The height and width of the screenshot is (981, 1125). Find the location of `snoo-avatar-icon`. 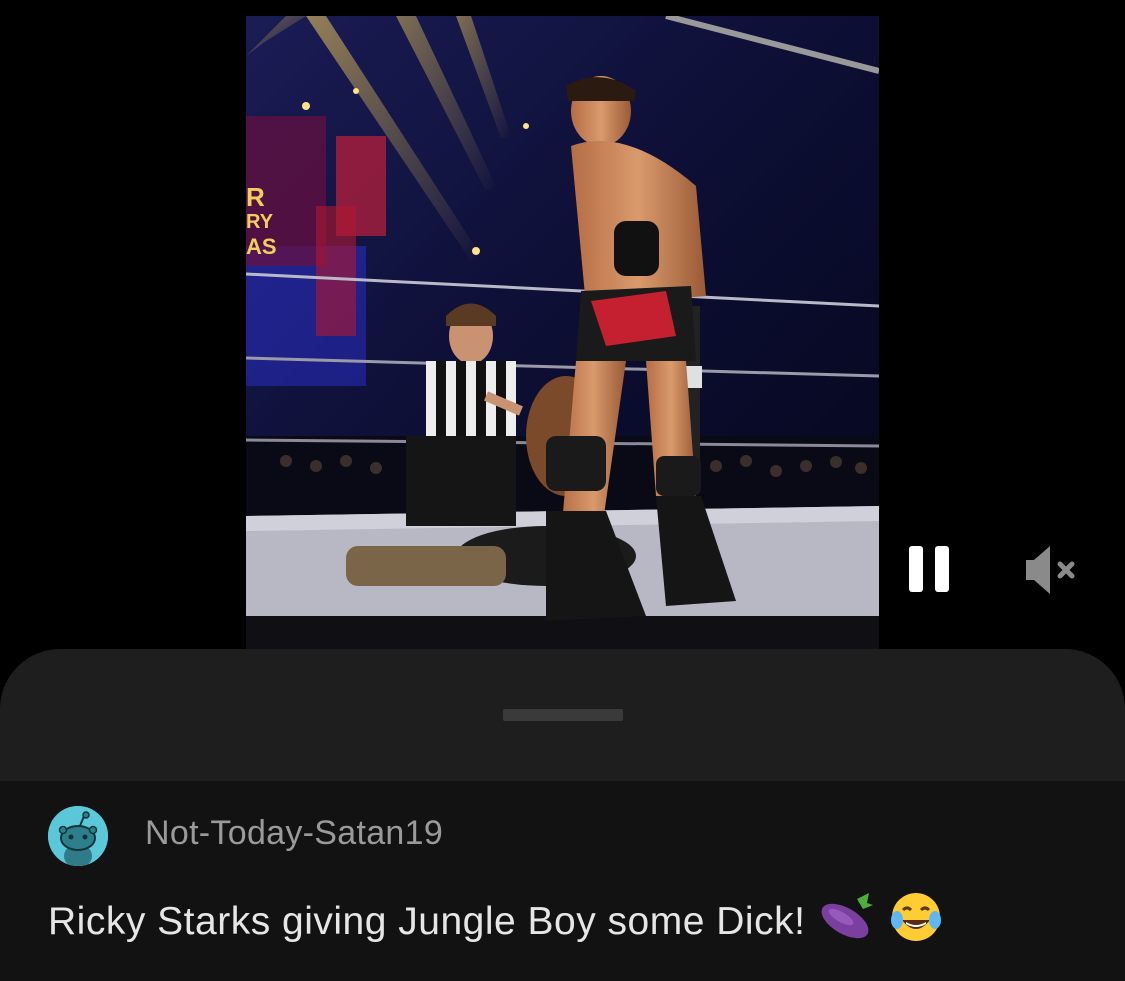

snoo-avatar-icon is located at coordinates (78, 836).